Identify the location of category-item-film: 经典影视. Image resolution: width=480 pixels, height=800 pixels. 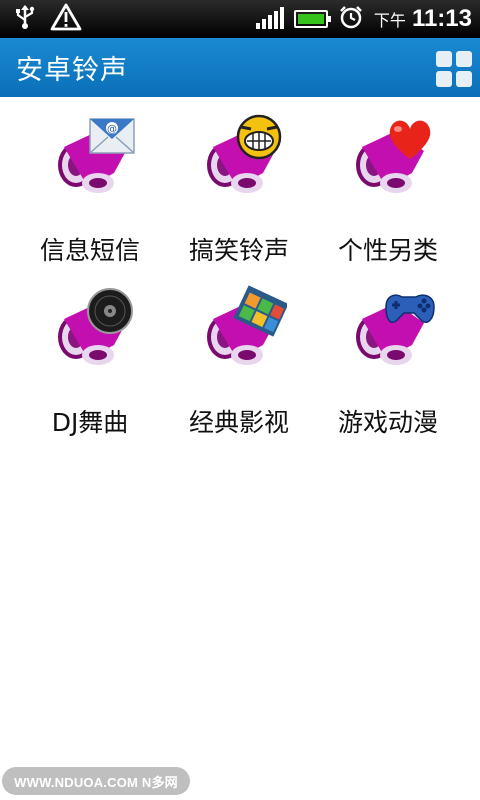
(239, 356).